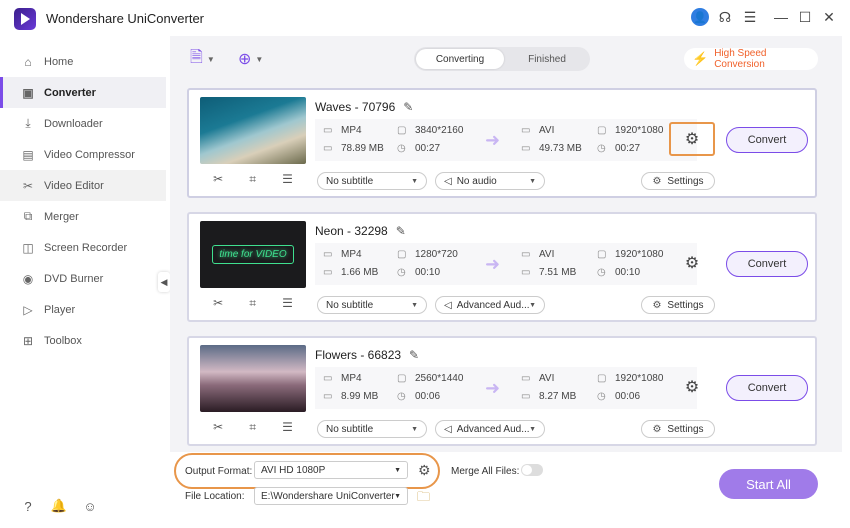  Describe the element at coordinates (83, 185) in the screenshot. I see `sidebar-item-video-editor: ✂ Video Editor` at that location.